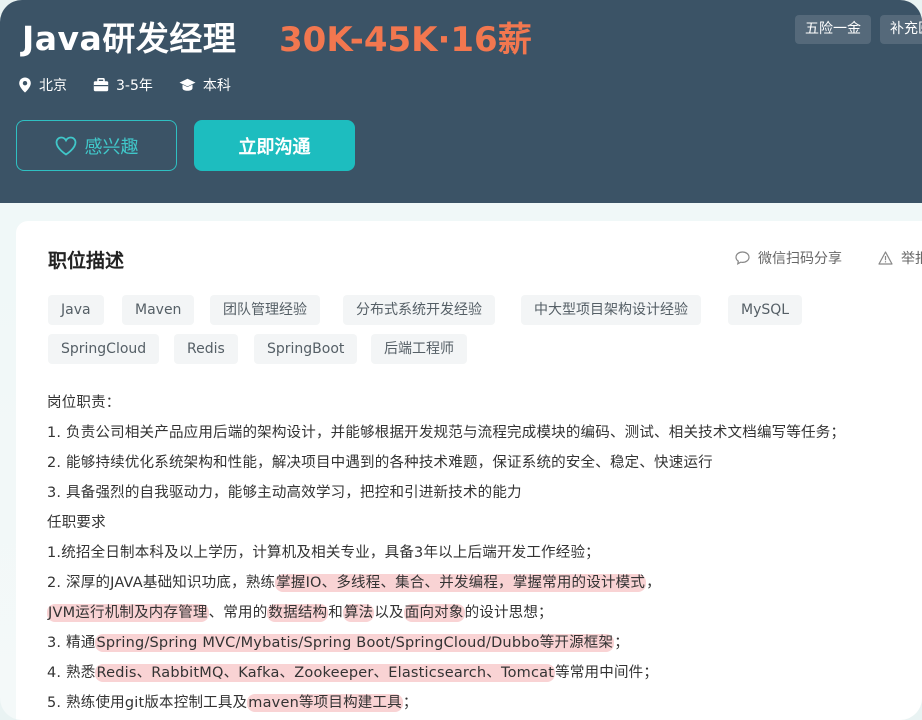 This screenshot has height=720, width=922. What do you see at coordinates (265, 310) in the screenshot?
I see `skill-tag: 团队管理经验` at bounding box center [265, 310].